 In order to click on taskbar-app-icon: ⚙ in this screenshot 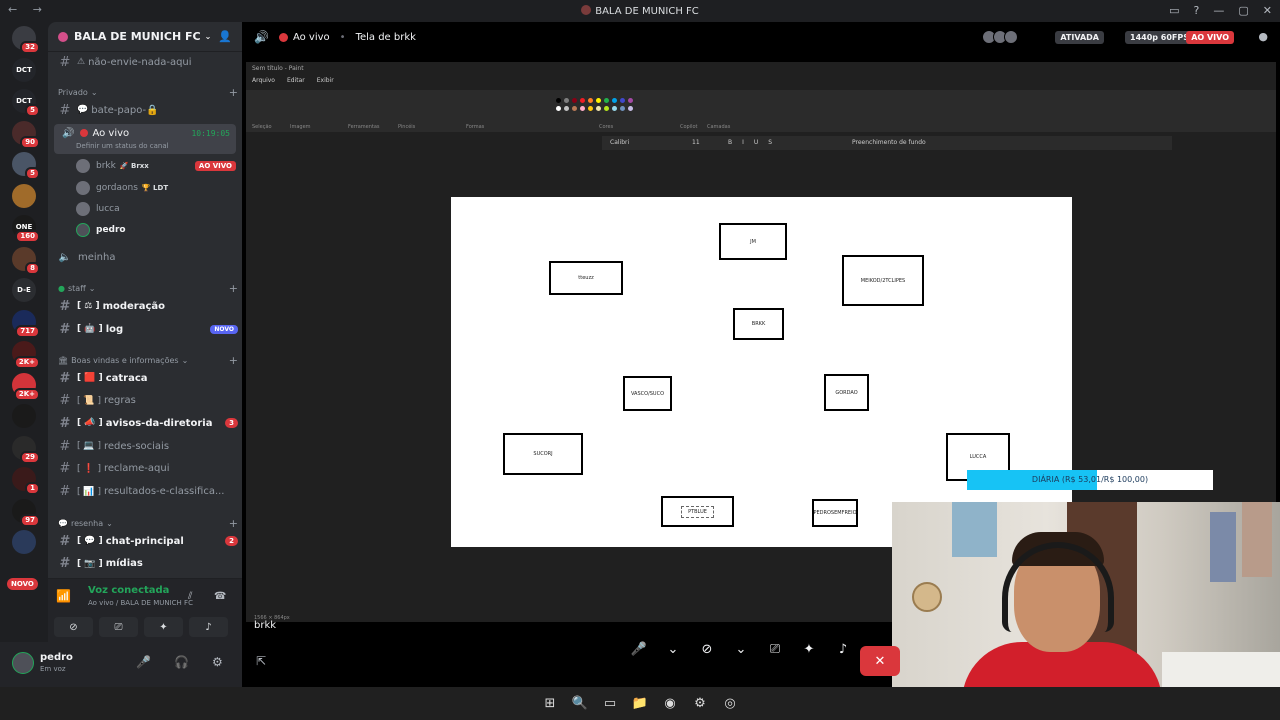, I will do `click(700, 704)`.